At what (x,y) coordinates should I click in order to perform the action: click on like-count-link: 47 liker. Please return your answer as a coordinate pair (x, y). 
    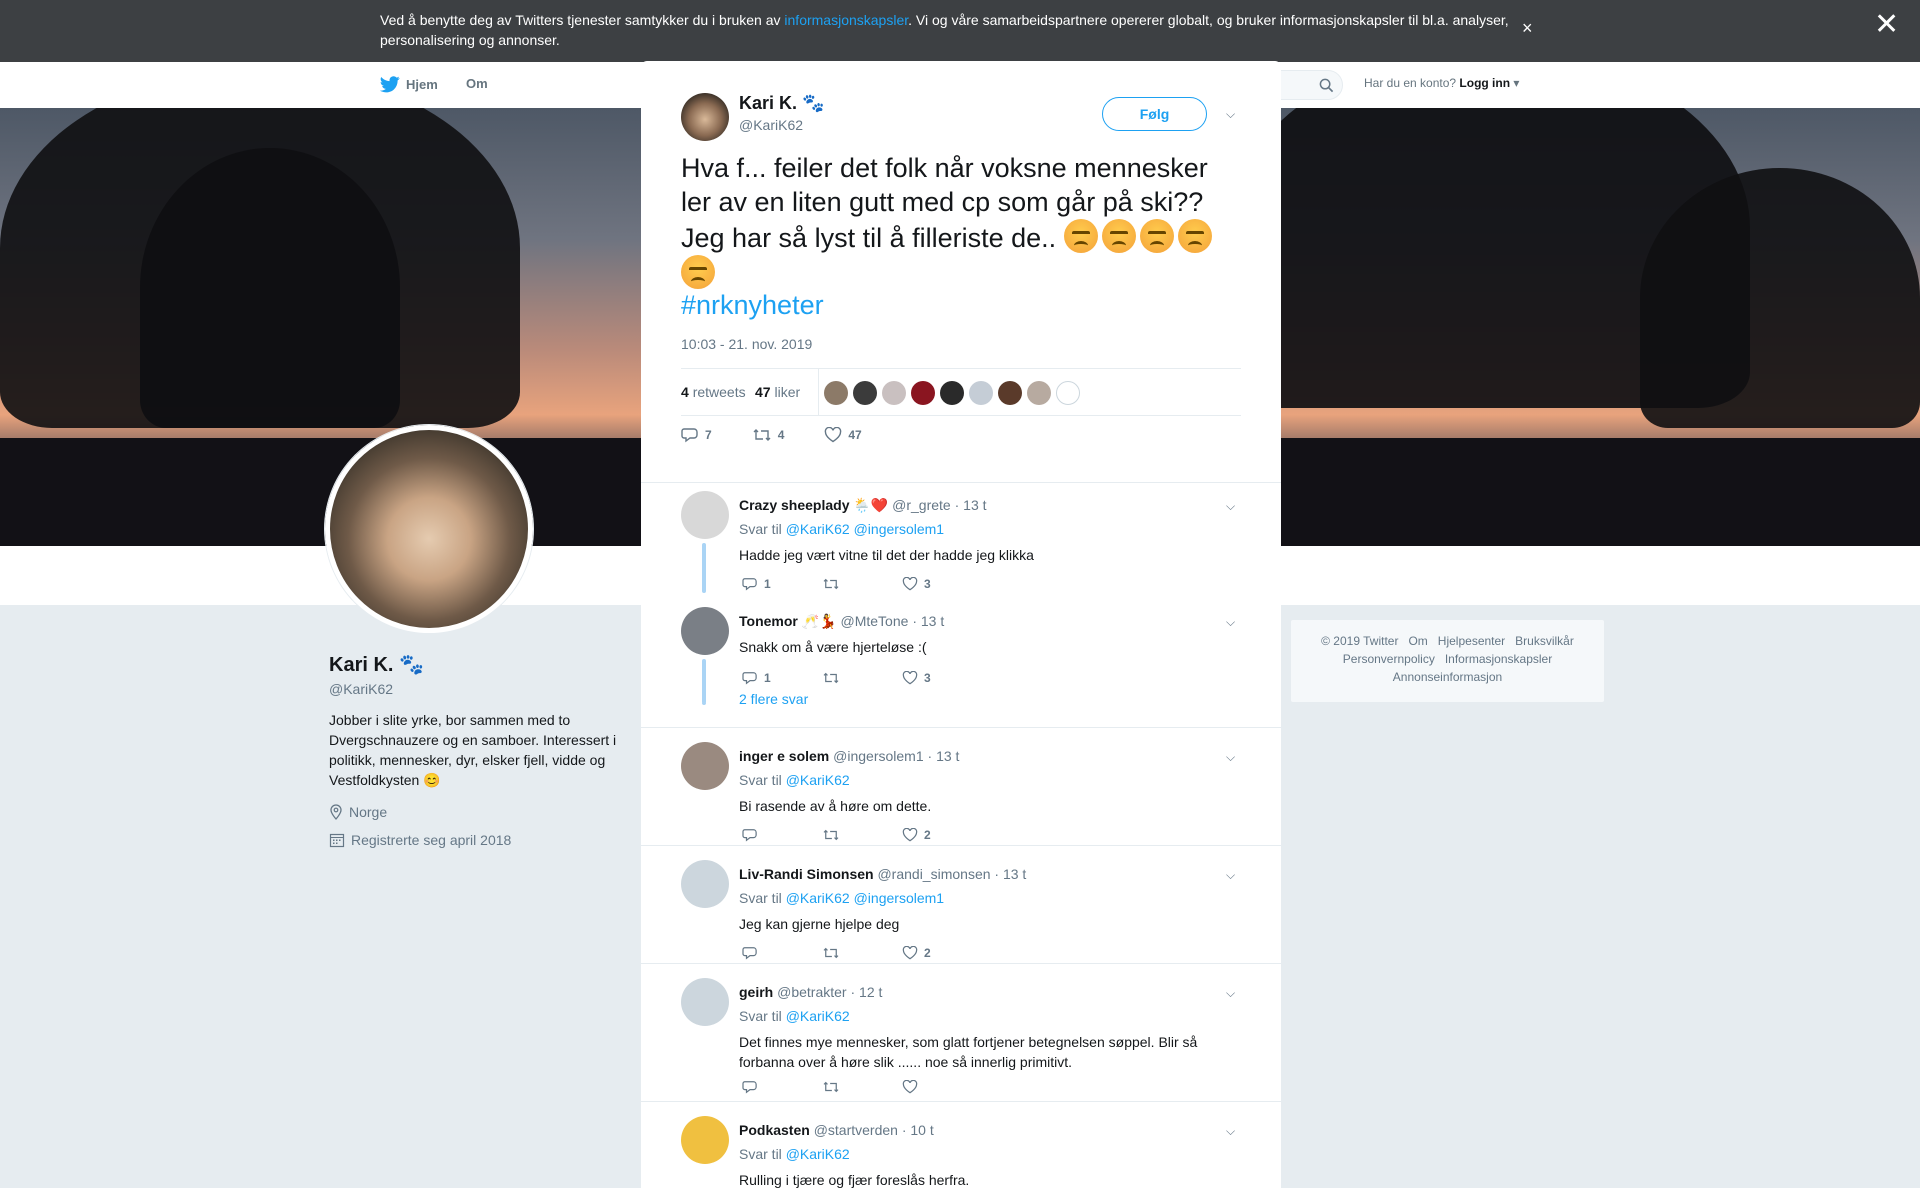
    Looking at the image, I should click on (777, 392).